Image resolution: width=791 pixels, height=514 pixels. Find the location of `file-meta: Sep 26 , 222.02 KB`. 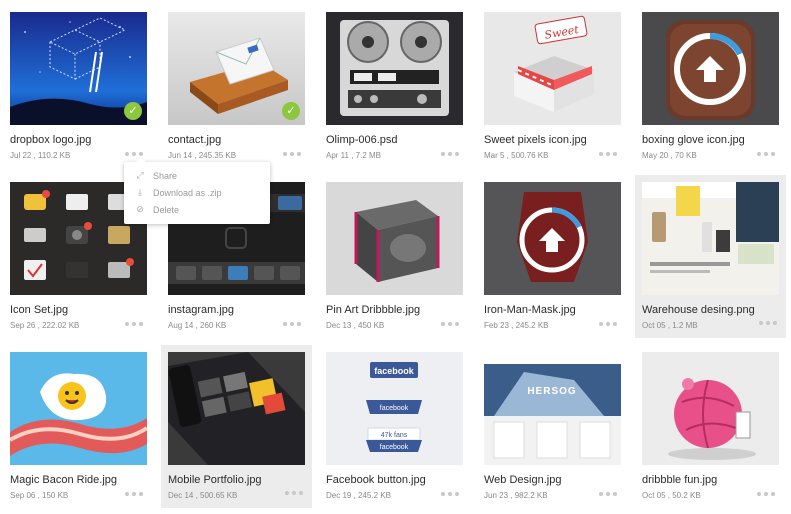

file-meta: Sep 26 , 222.02 KB is located at coordinates (45, 325).